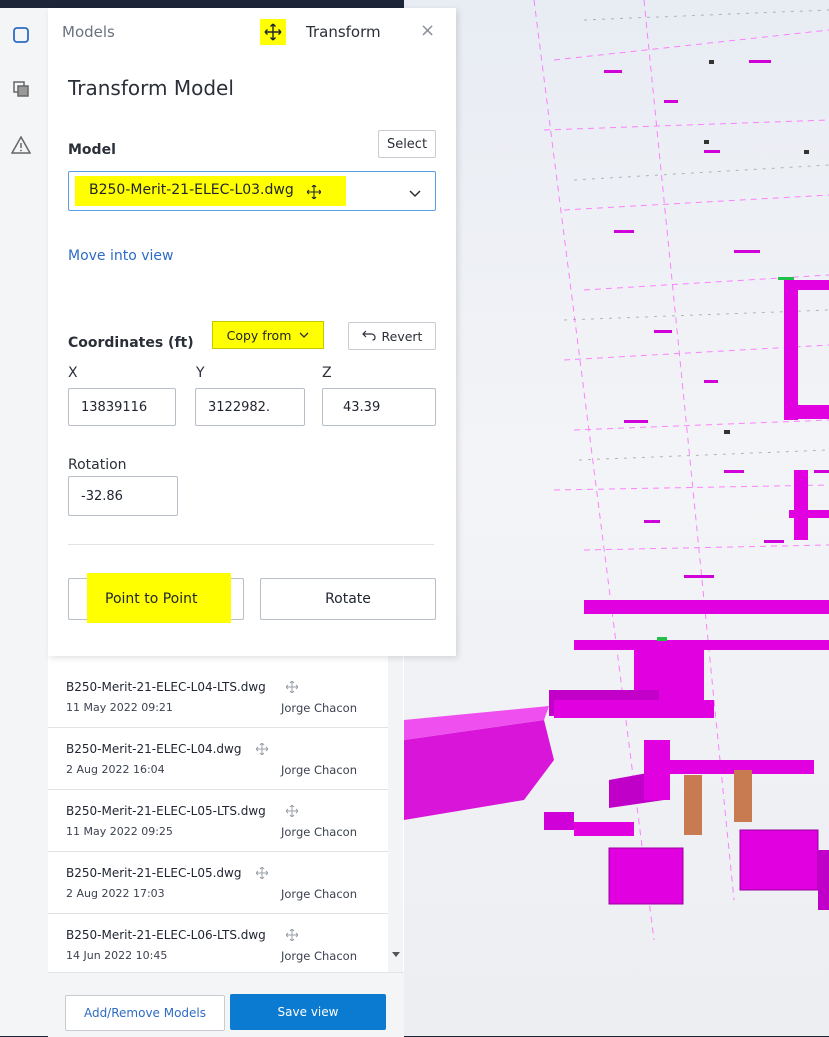 The height and width of the screenshot is (1037, 829). What do you see at coordinates (97, 465) in the screenshot?
I see `rotation-label: Rotation` at bounding box center [97, 465].